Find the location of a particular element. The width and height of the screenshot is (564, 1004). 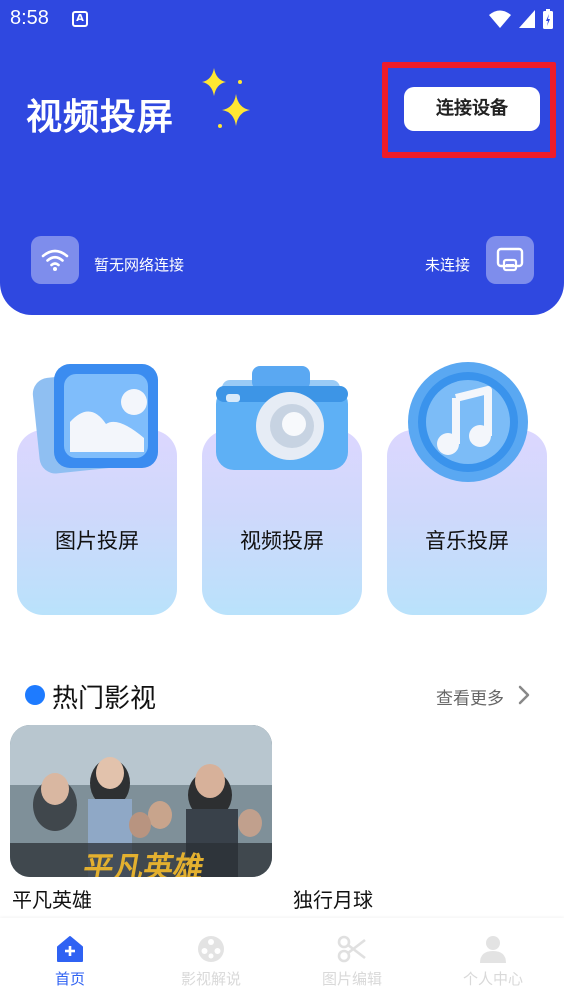

section-title: 热门影视 is located at coordinates (104, 699).